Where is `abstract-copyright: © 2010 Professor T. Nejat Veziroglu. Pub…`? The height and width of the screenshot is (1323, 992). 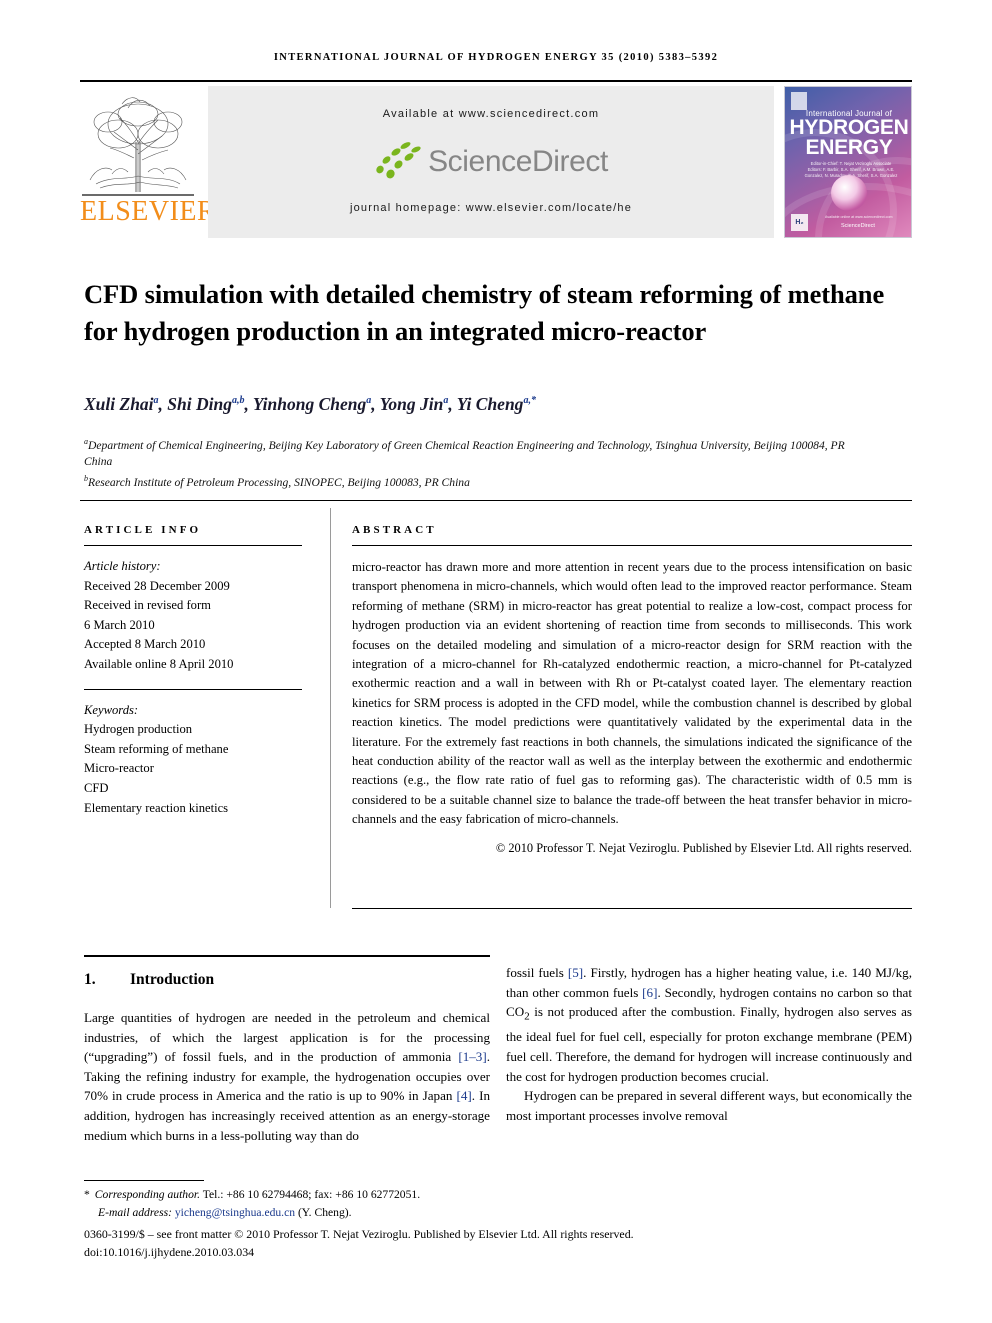
abstract-copyright: © 2010 Professor T. Nejat Veziroglu. Pub… is located at coordinates (703, 847).